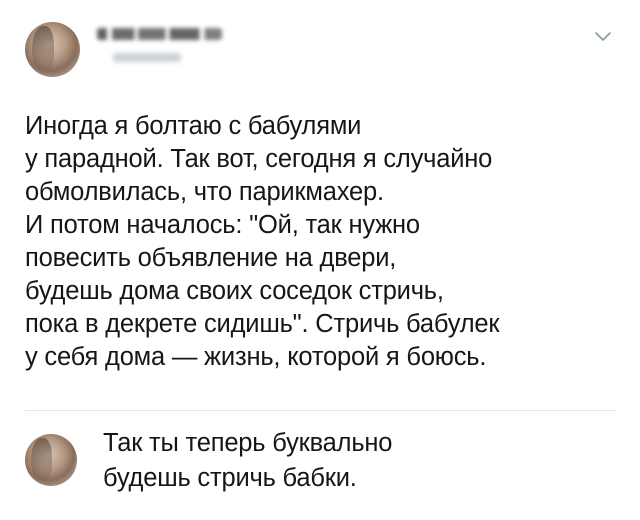 The width and height of the screenshot is (640, 520). What do you see at coordinates (211, 258) in the screenshot?
I see `tweet-line: повесить объявление на двери,` at bounding box center [211, 258].